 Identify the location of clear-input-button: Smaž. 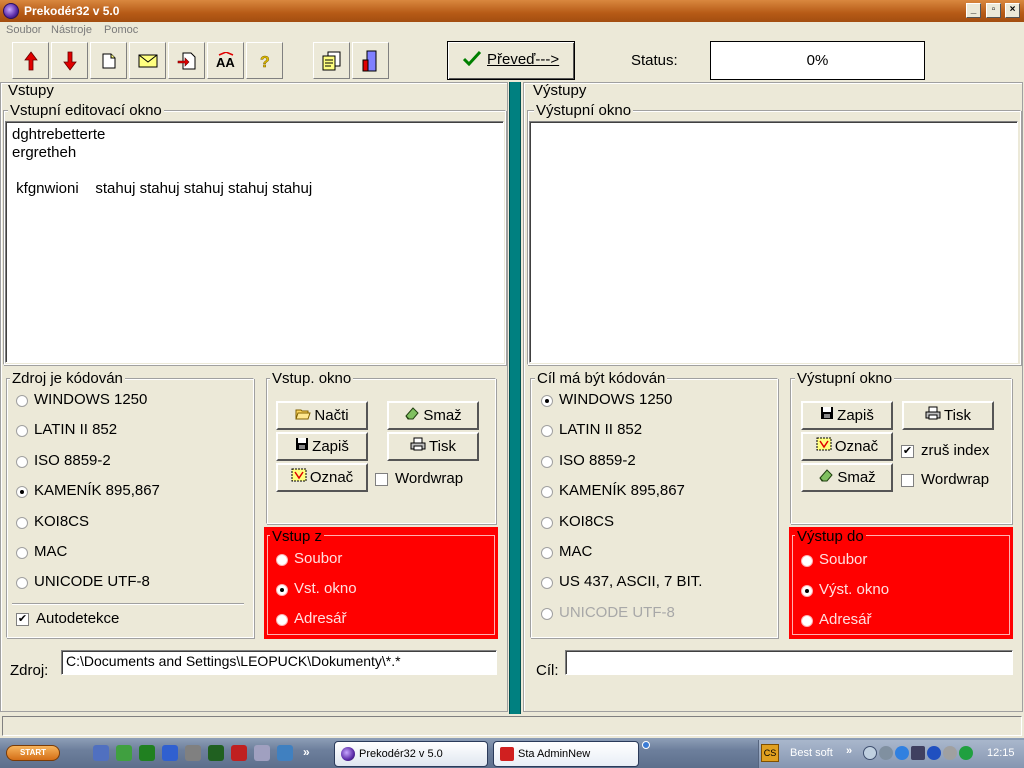
(433, 415).